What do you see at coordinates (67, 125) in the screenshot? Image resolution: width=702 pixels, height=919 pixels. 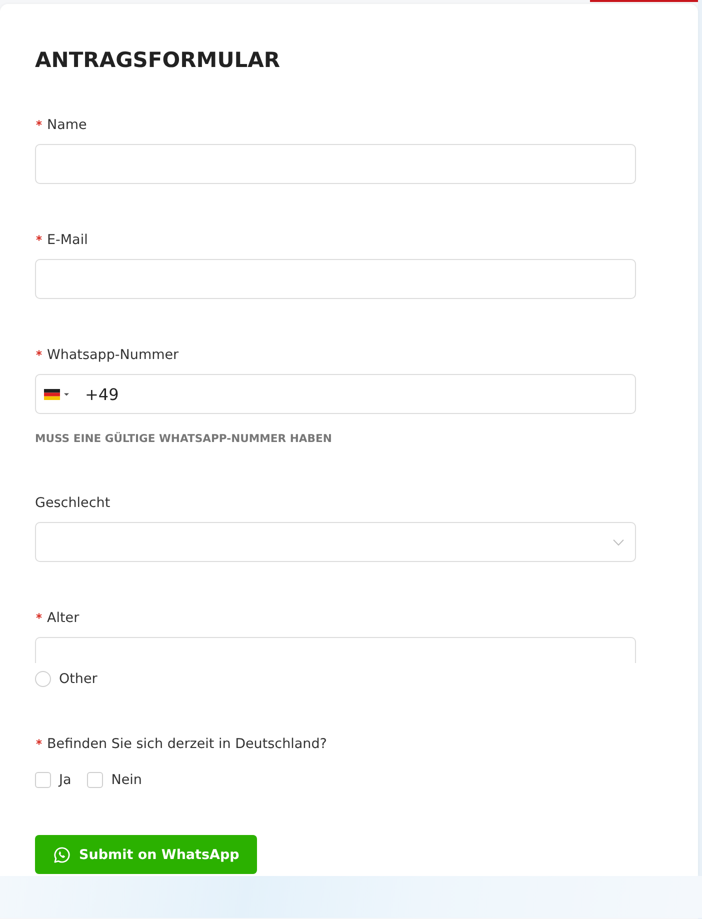 I see `field-label: Name` at bounding box center [67, 125].